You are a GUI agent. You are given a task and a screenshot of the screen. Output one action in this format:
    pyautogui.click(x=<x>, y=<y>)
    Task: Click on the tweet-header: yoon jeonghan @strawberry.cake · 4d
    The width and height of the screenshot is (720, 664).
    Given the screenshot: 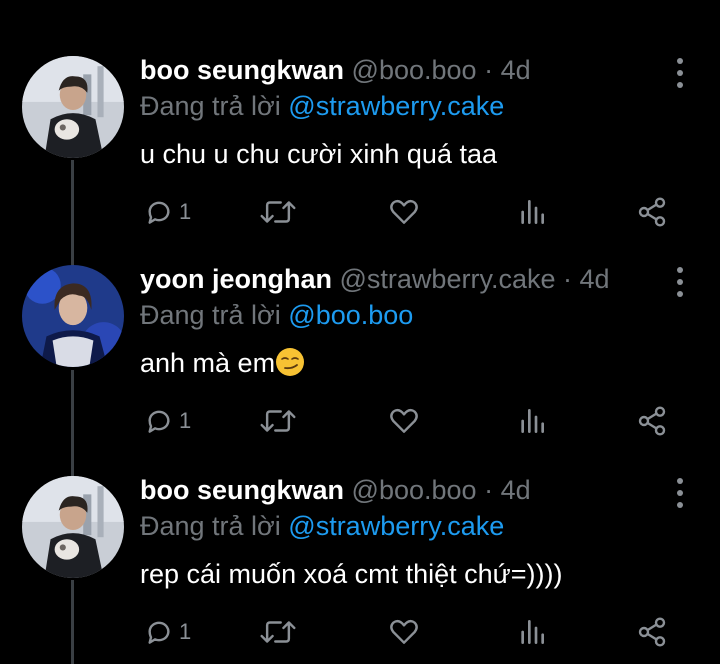 What is the action you would take?
    pyautogui.click(x=375, y=279)
    